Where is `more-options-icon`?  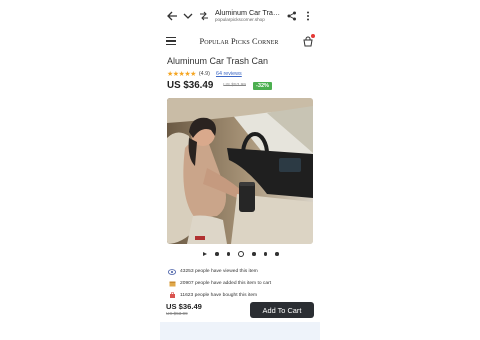
more-options-icon is located at coordinates (308, 16).